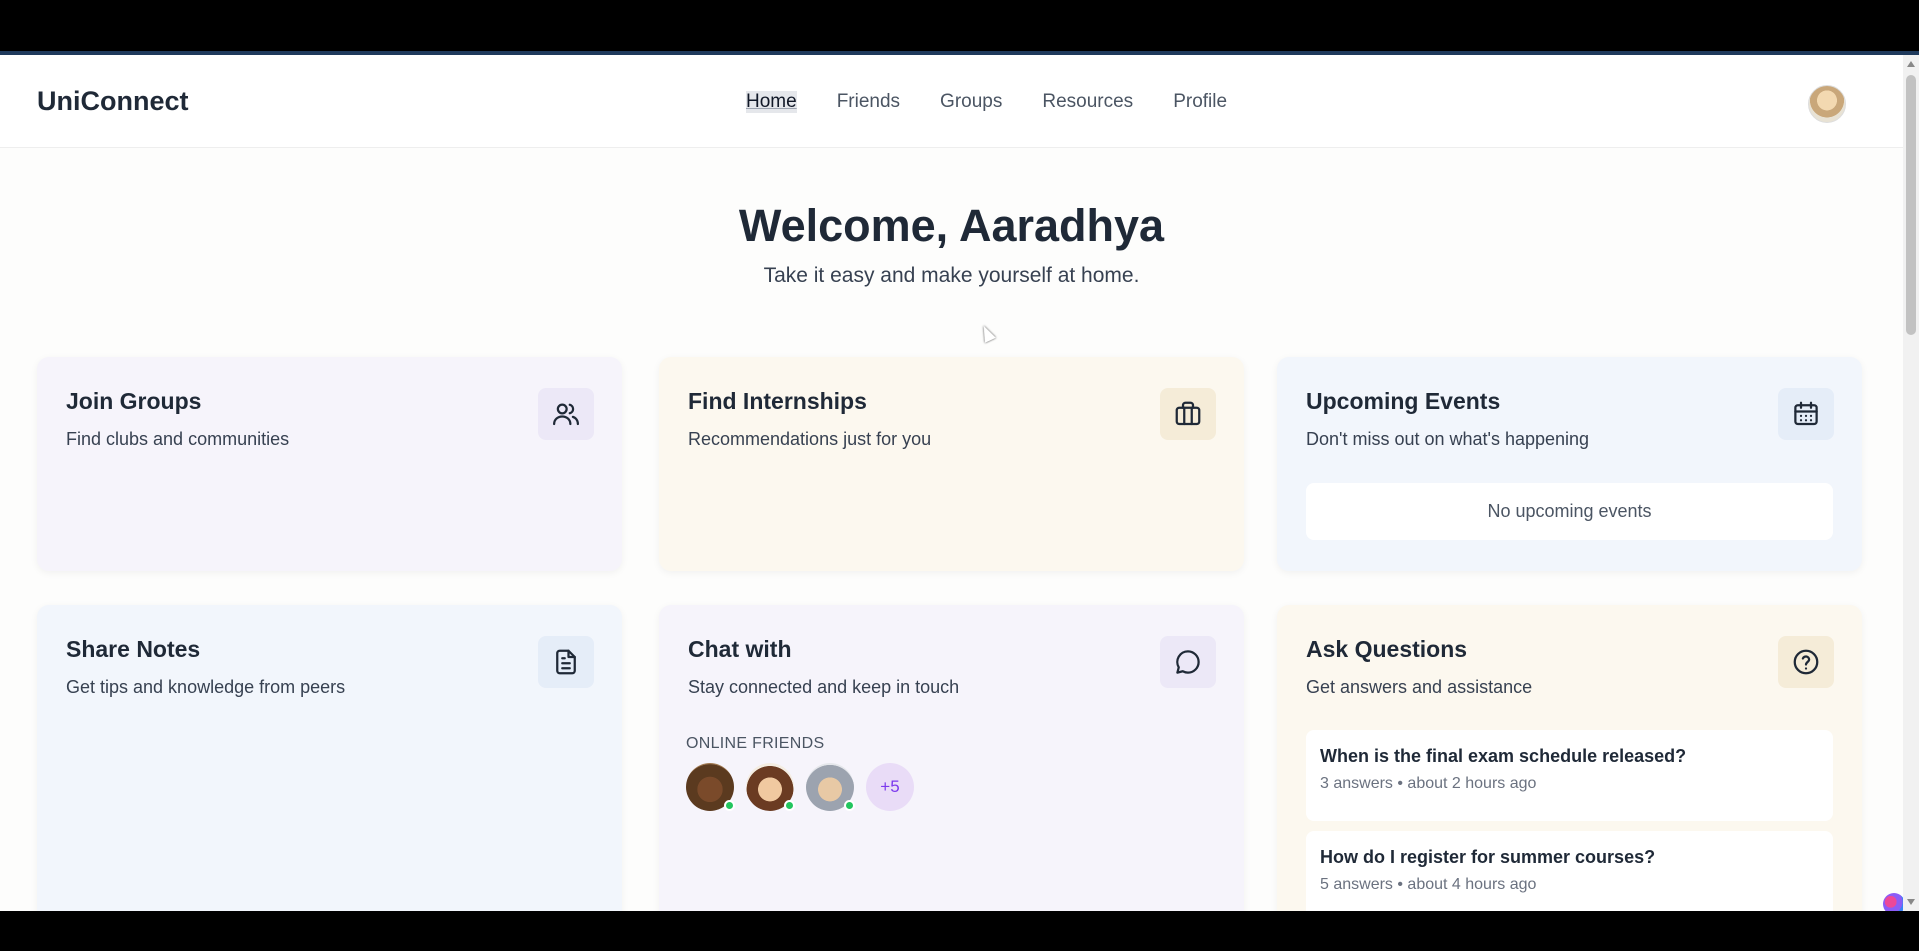 Image resolution: width=1919 pixels, height=951 pixels. I want to click on question-meta: 3 answers • about 2 hours ago, so click(1428, 783).